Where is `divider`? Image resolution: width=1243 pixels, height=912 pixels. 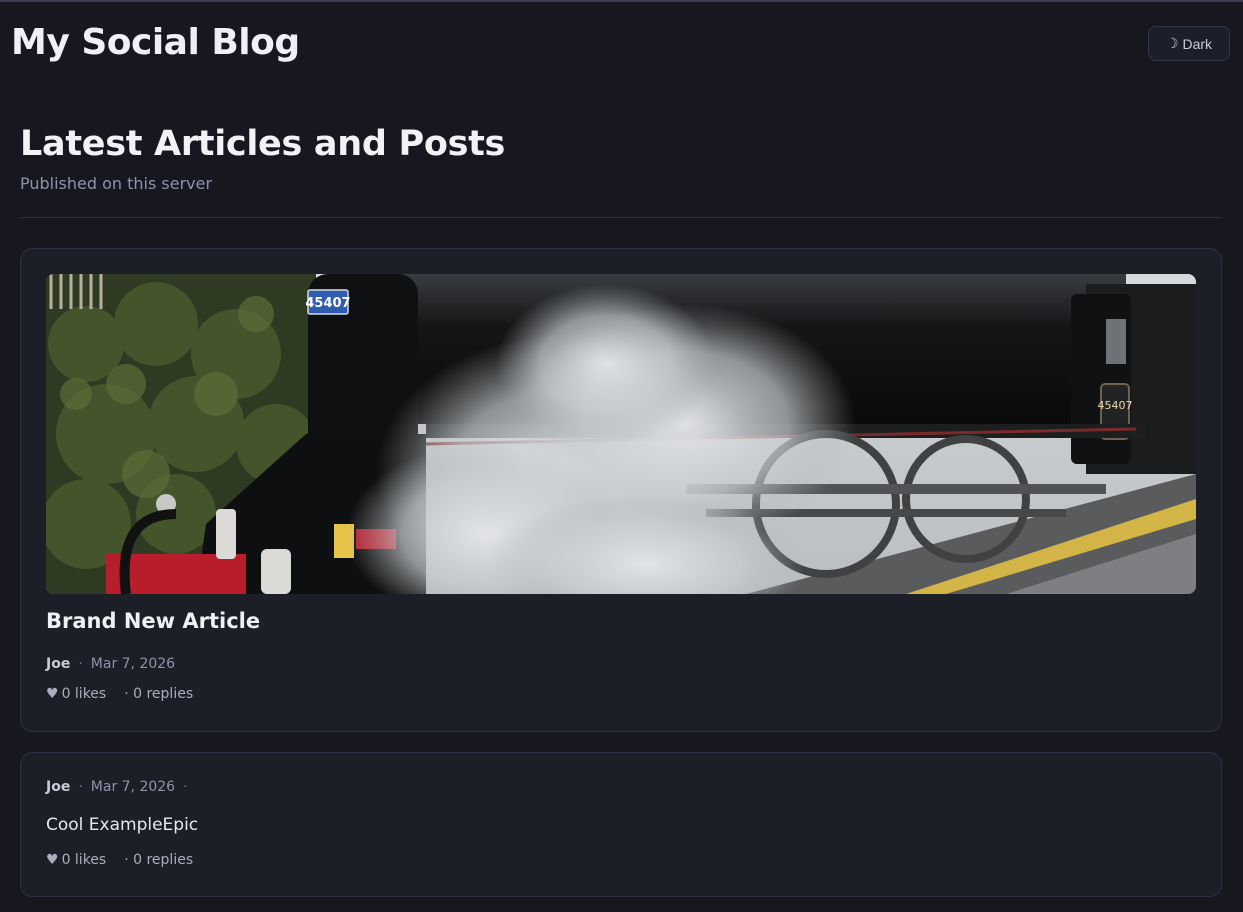 divider is located at coordinates (621, 217).